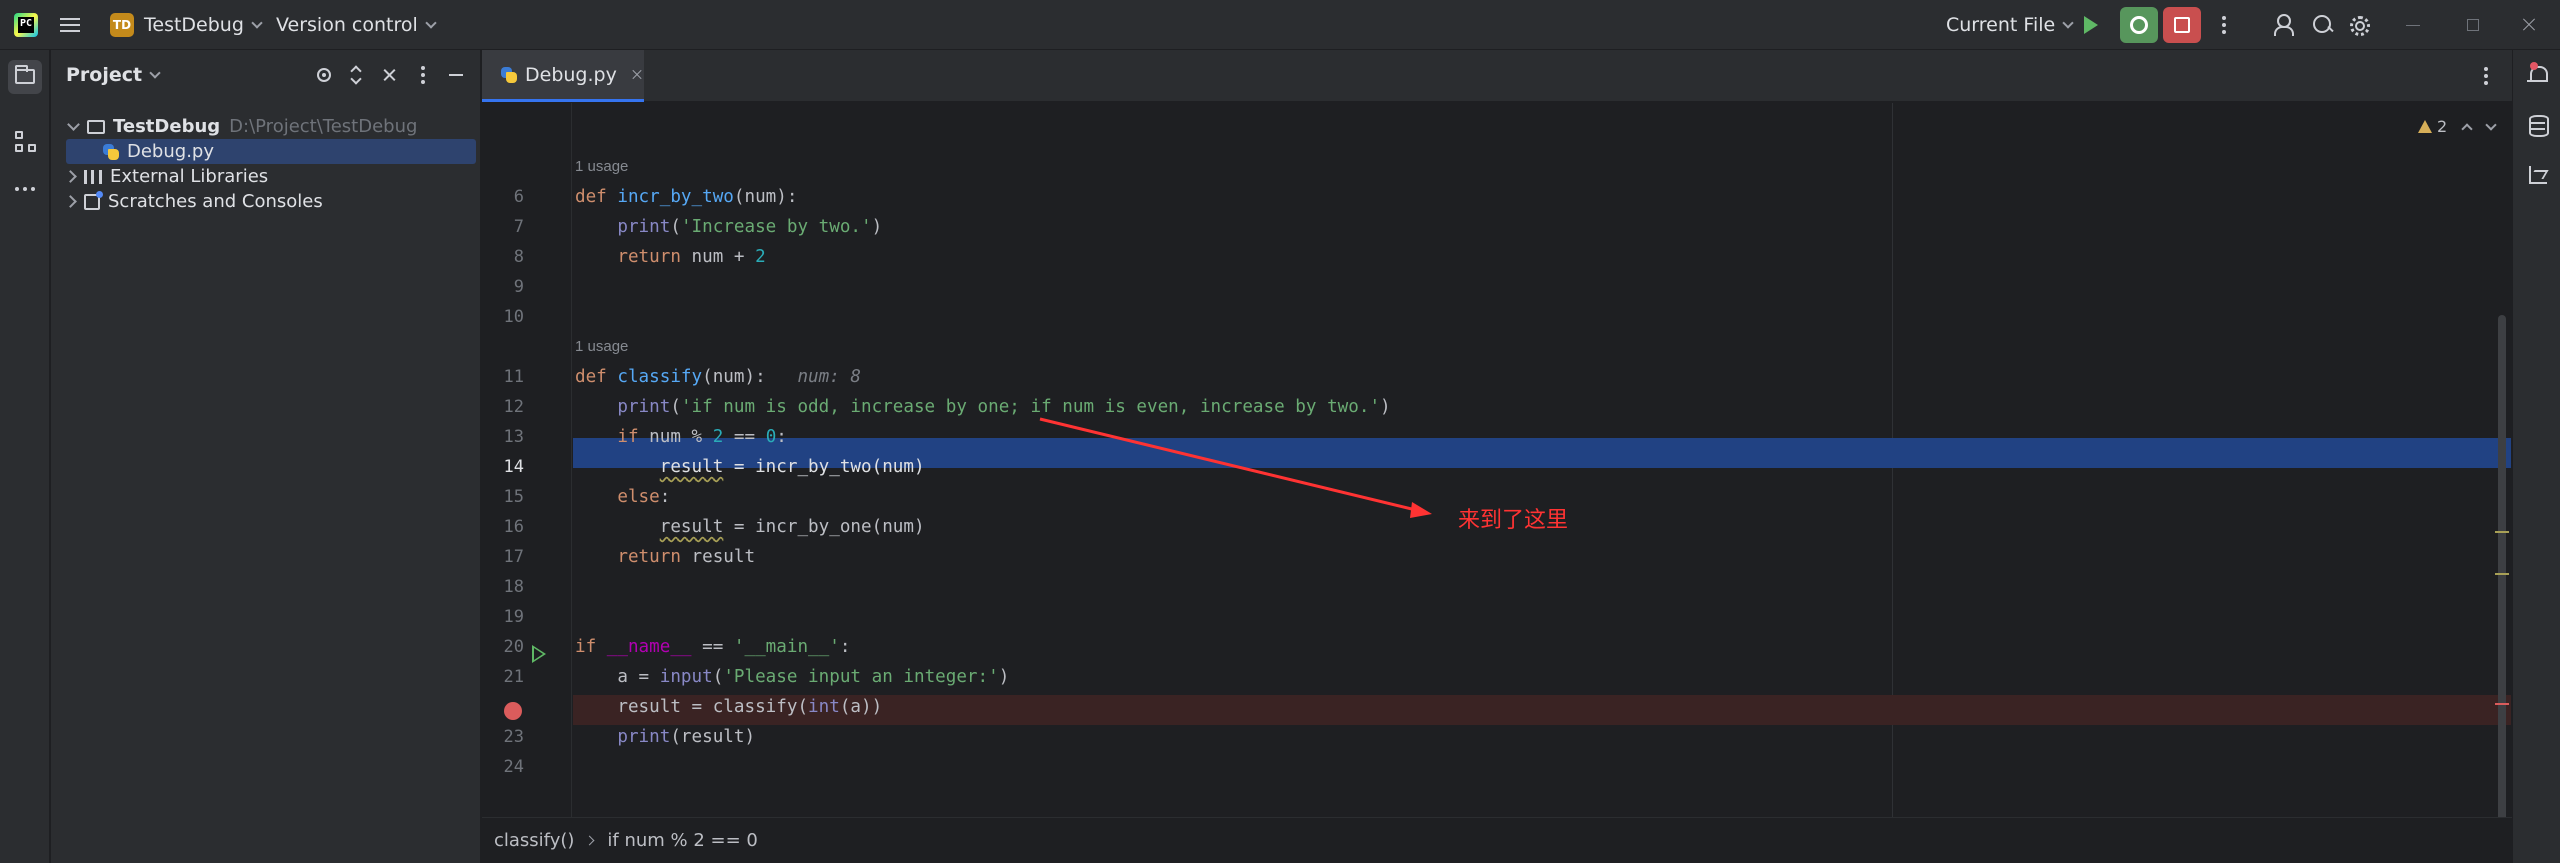 This screenshot has width=2560, height=863. What do you see at coordinates (170, 151) in the screenshot?
I see `tree-item-label: Debug.py` at bounding box center [170, 151].